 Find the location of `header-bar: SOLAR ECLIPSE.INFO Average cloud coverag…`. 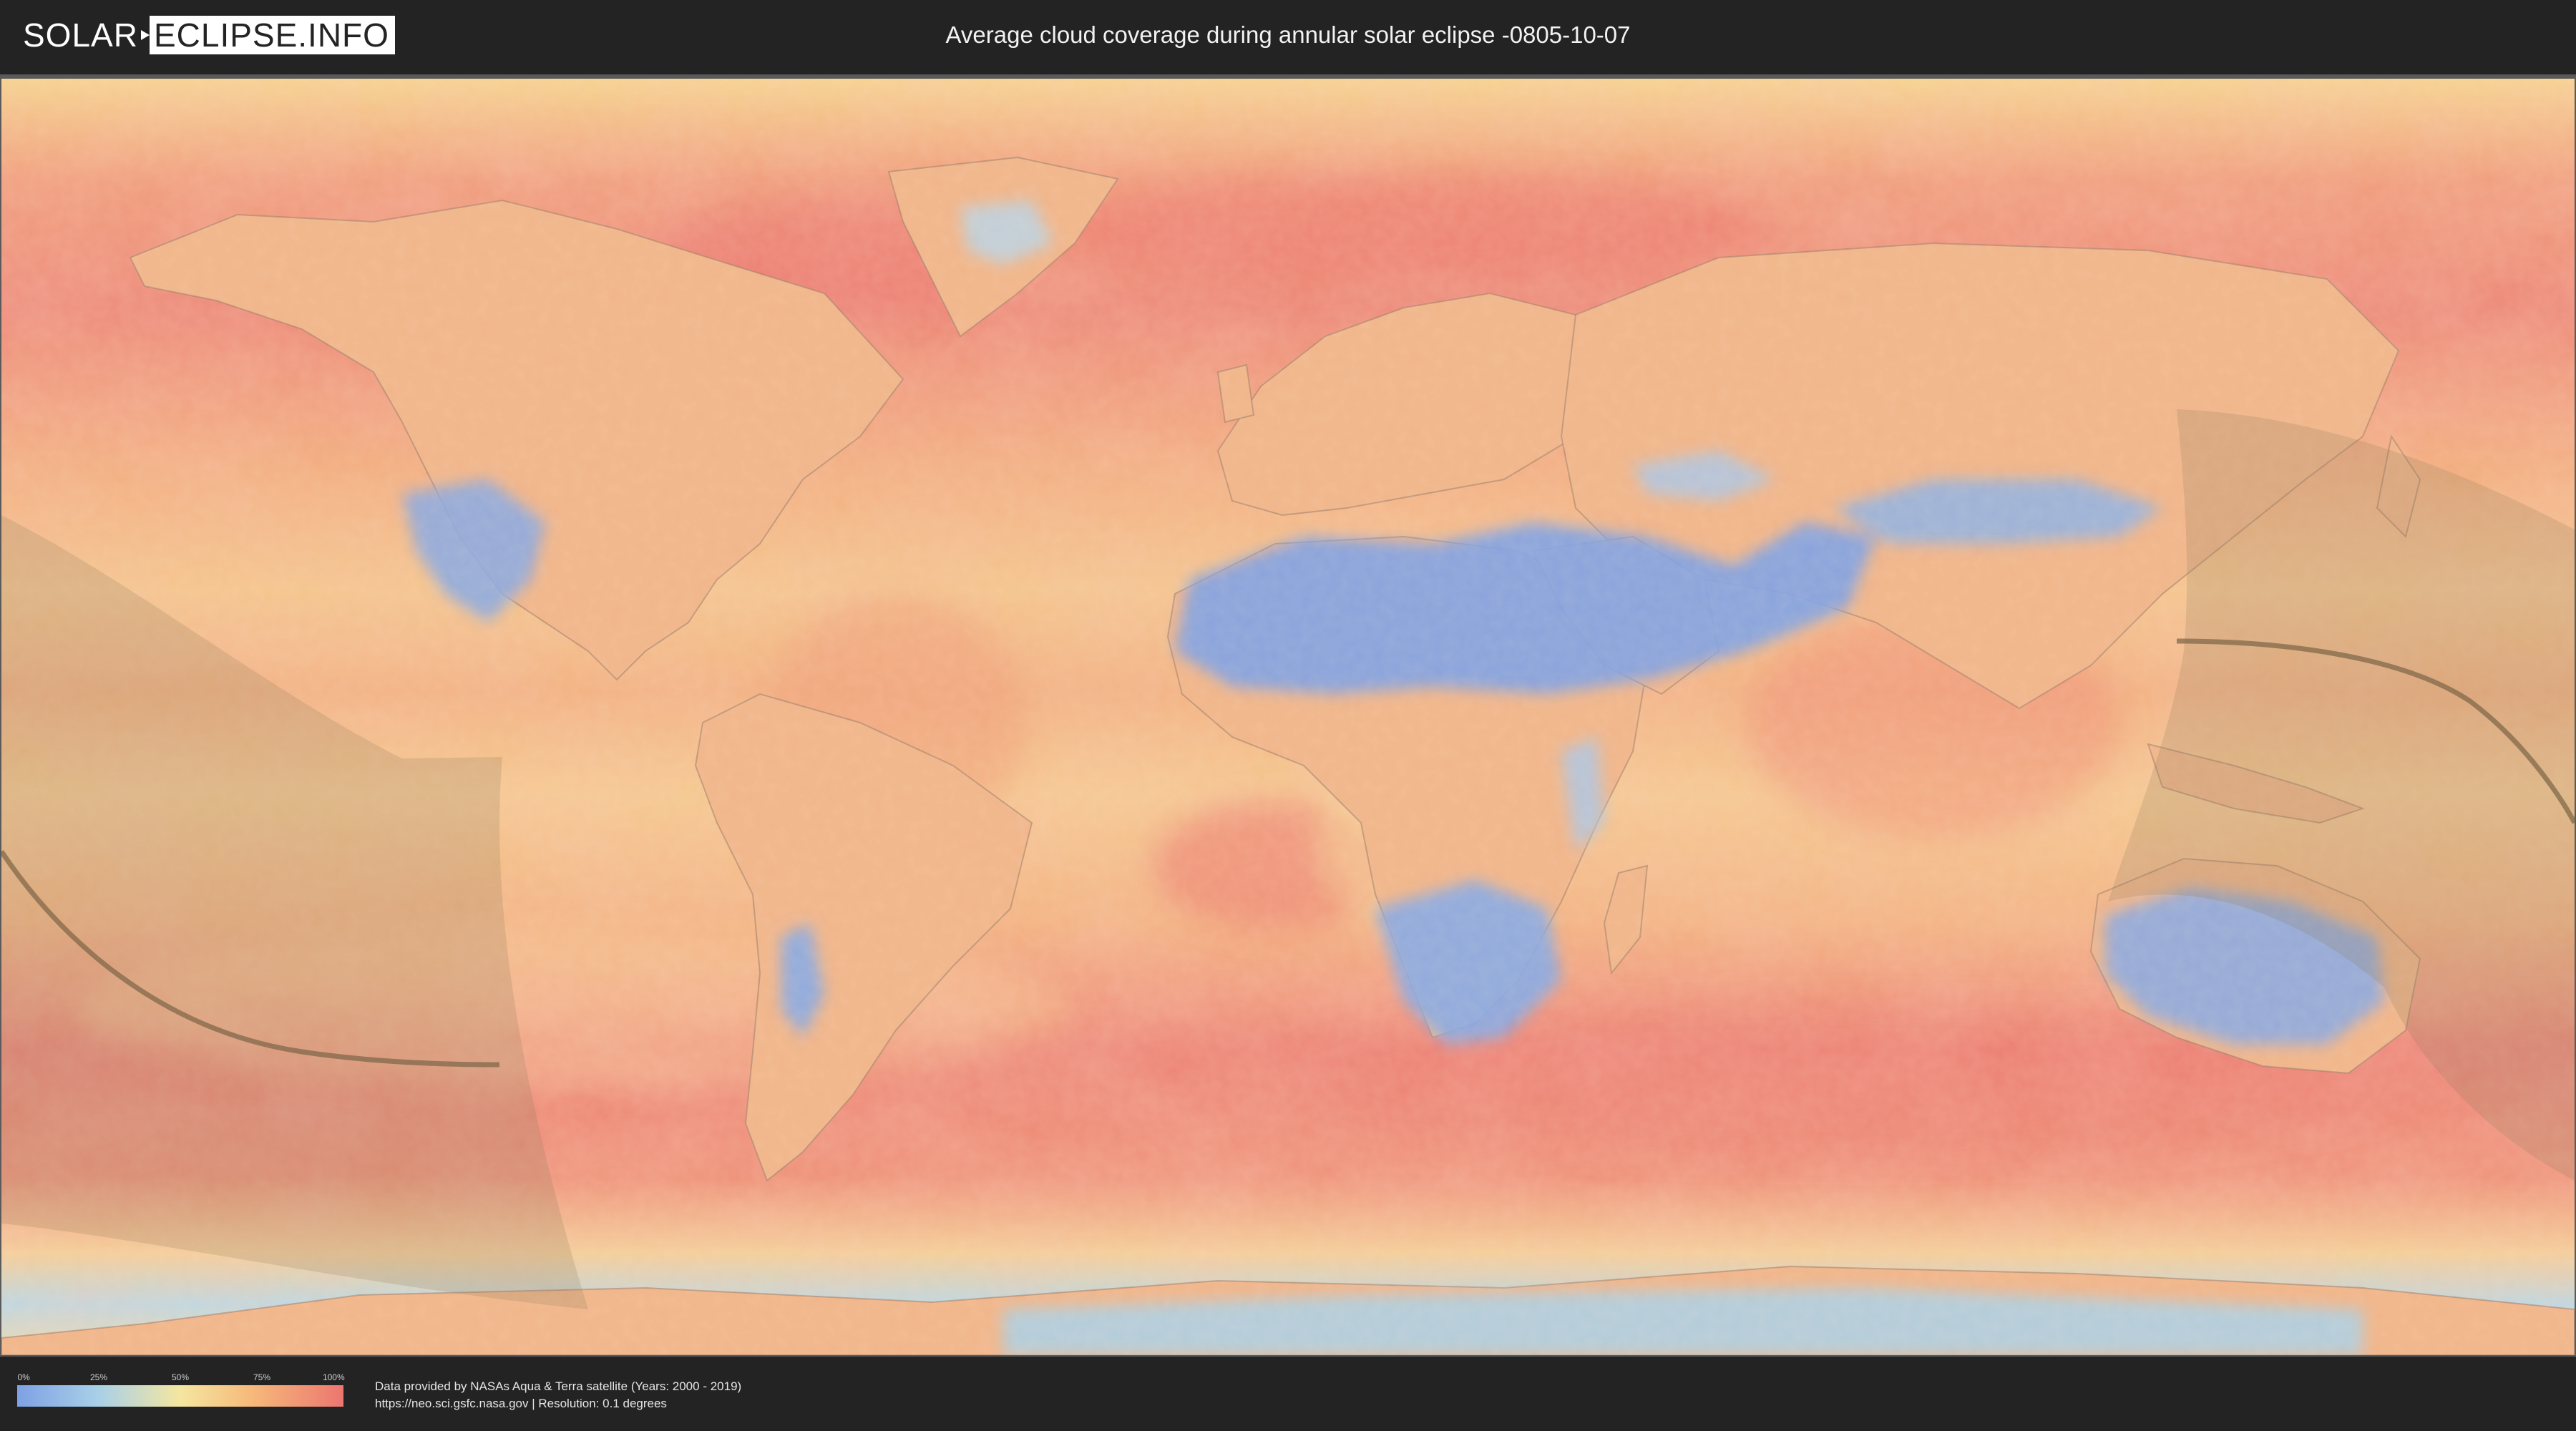

header-bar: SOLAR ECLIPSE.INFO Average cloud coverag… is located at coordinates (1288, 36).